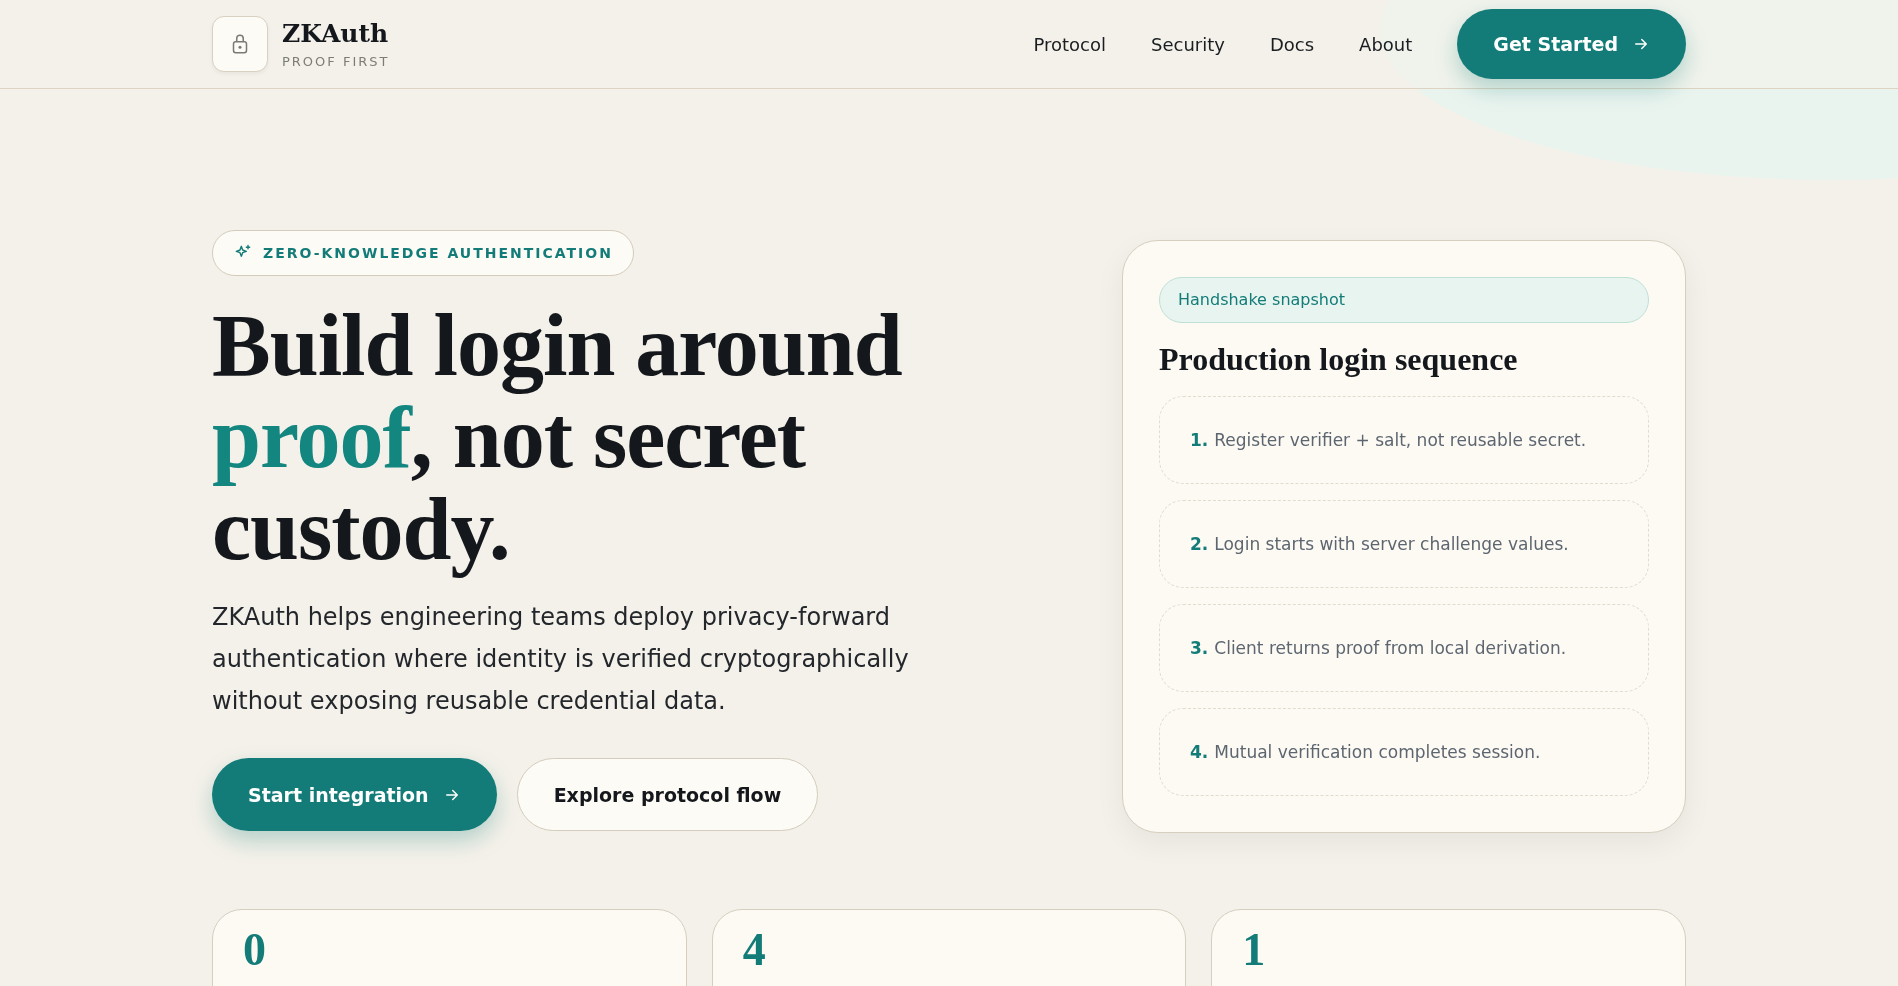 The image size is (1898, 986). Describe the element at coordinates (1386, 44) in the screenshot. I see `nav-link: About` at that location.